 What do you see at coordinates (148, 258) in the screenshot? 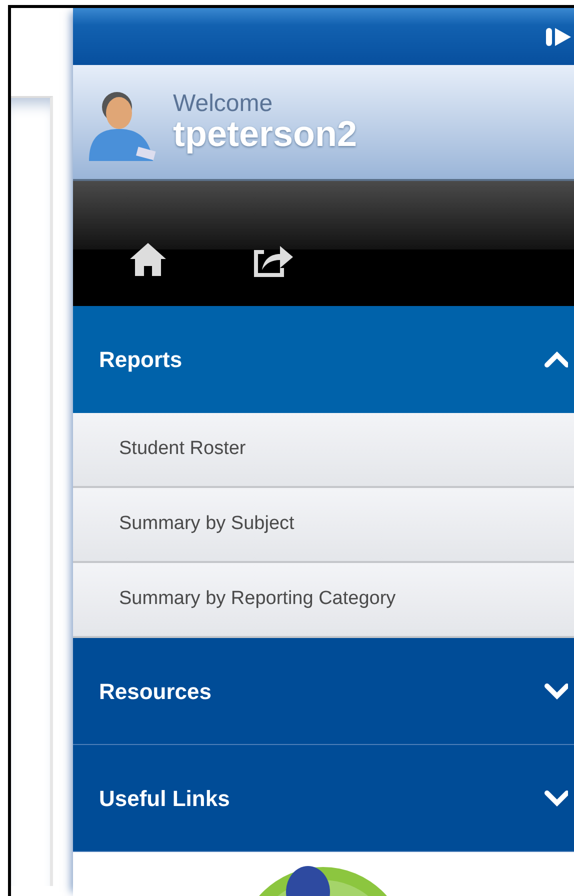
I see `home-icon` at bounding box center [148, 258].